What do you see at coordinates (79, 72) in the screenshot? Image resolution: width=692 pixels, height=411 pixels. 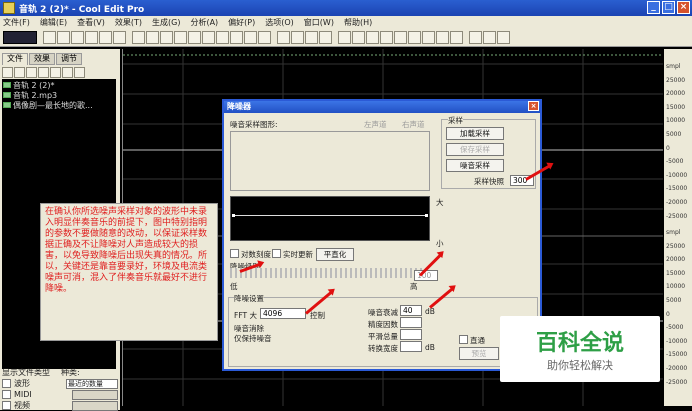 I see `panel-help-icon` at bounding box center [79, 72].